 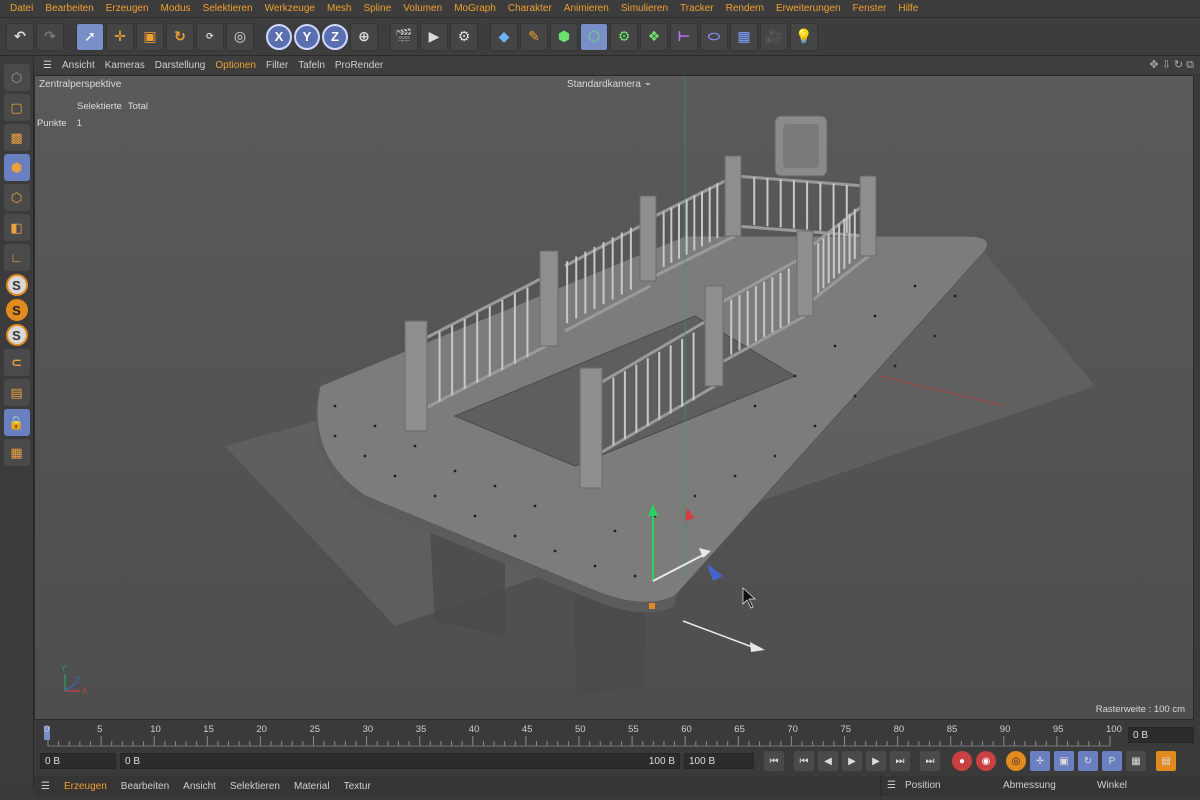 What do you see at coordinates (180, 65) in the screenshot?
I see `viewport-menu-darstellung: Darstellung` at bounding box center [180, 65].